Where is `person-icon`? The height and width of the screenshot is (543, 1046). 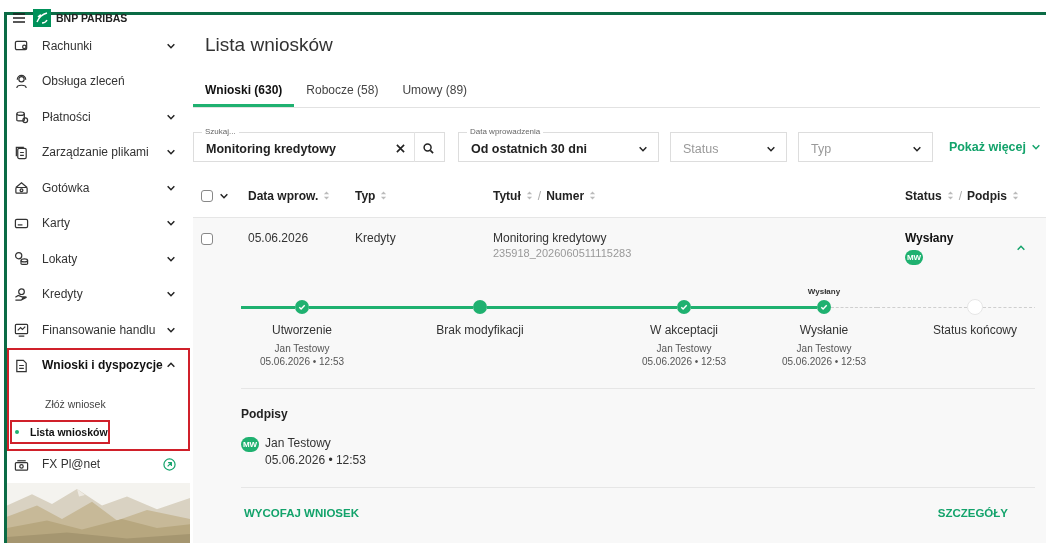 person-icon is located at coordinates (21, 81).